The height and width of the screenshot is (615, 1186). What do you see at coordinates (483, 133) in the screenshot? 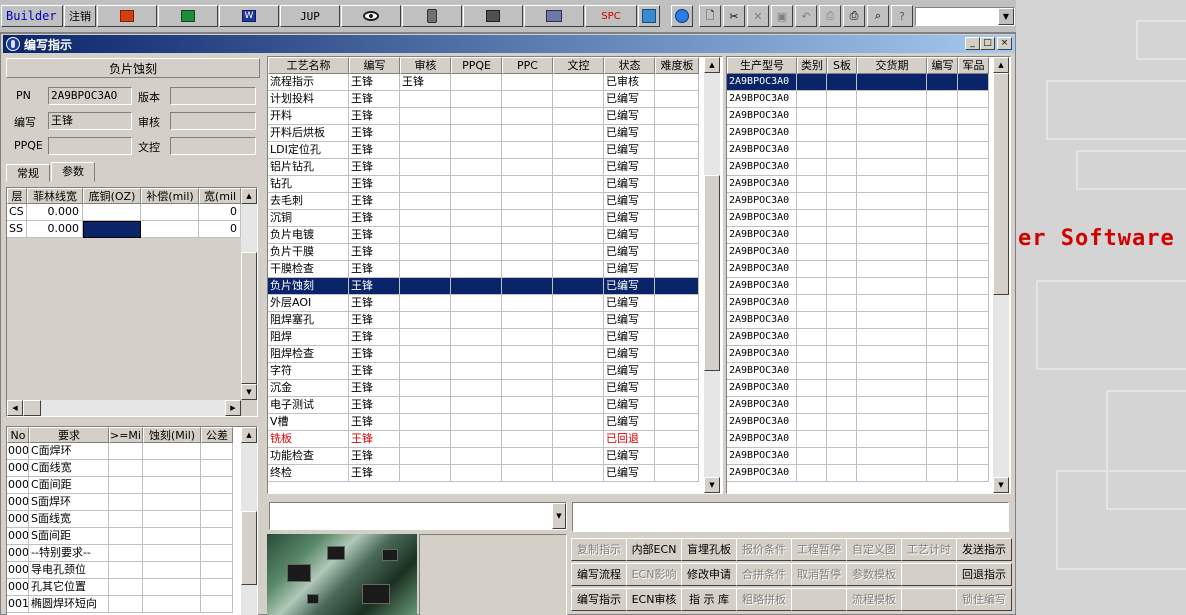
I see `table-row: 开料后烘板 王锋 已编写` at bounding box center [483, 133].